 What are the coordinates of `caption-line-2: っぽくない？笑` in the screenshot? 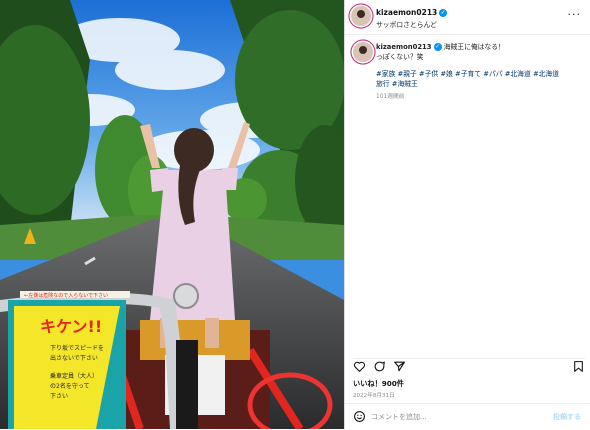 It's located at (400, 57).